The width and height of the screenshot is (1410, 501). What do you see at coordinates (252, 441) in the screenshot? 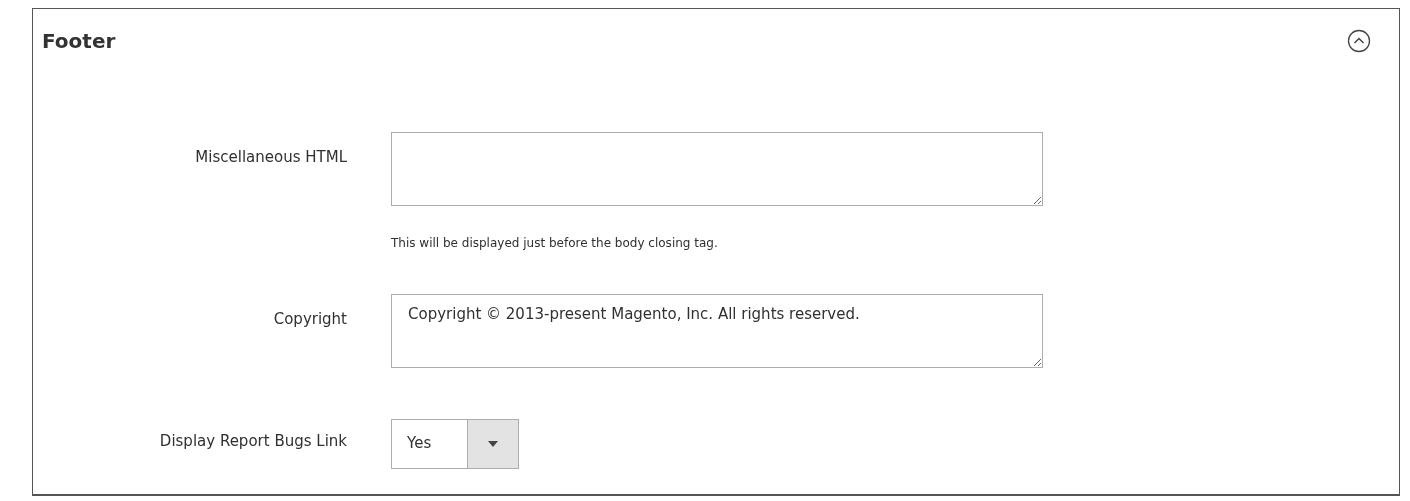
I see `field-label: Display Report Bugs Link` at bounding box center [252, 441].